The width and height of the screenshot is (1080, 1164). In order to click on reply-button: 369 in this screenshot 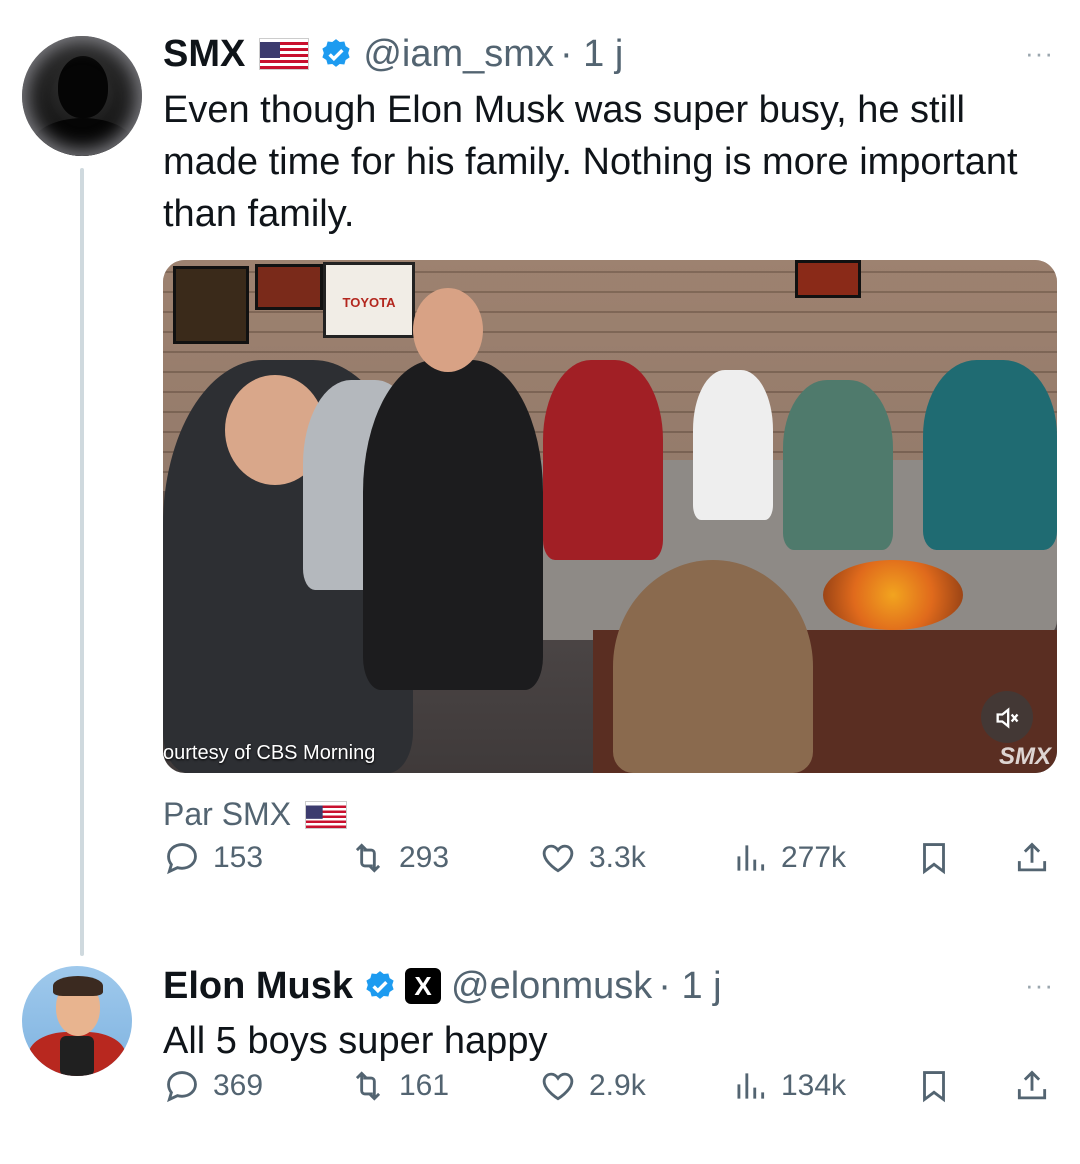, I will do `click(213, 1086)`.